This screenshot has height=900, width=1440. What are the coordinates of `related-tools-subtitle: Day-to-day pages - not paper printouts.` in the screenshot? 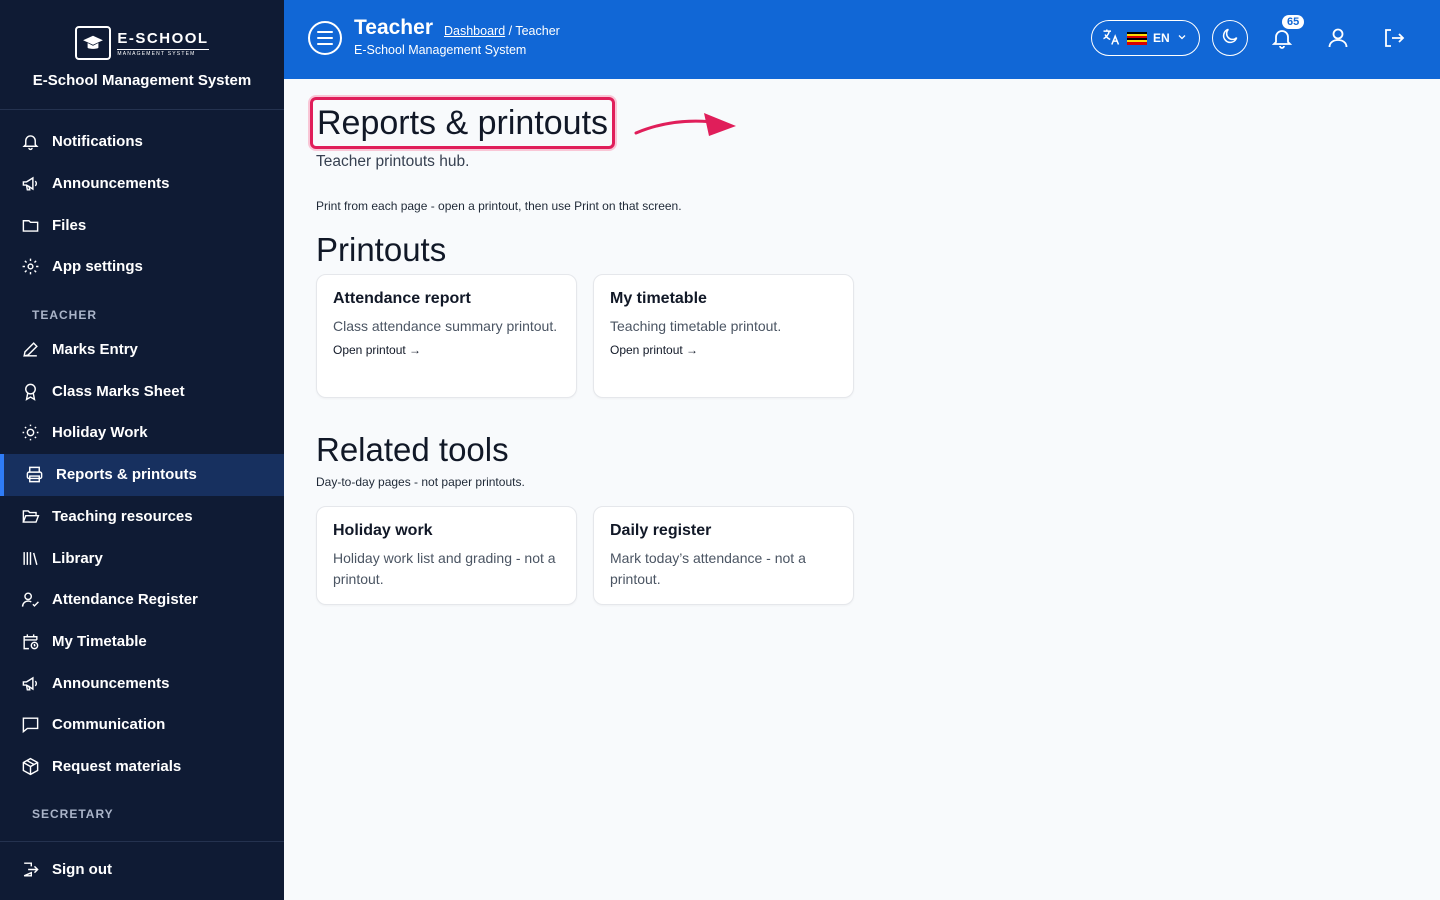 It's located at (420, 482).